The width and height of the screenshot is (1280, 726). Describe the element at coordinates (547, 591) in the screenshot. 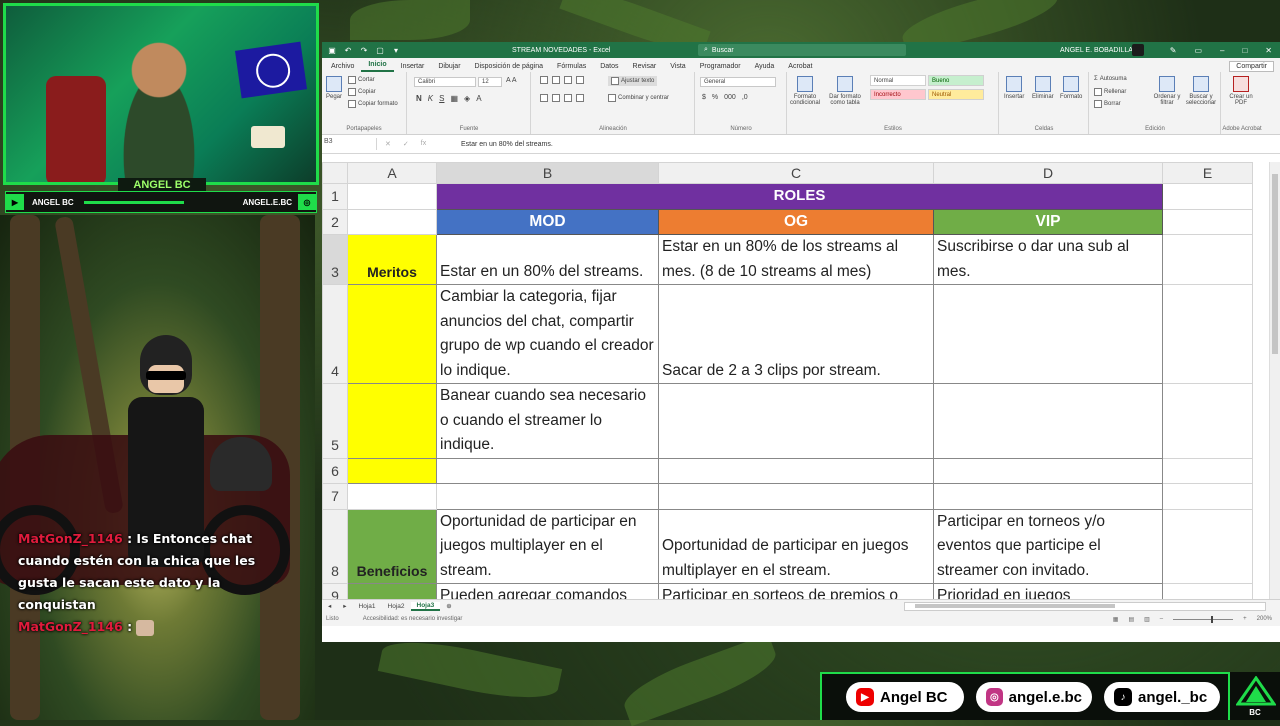

I see `cell-b9: Pueden agregar comandos` at that location.